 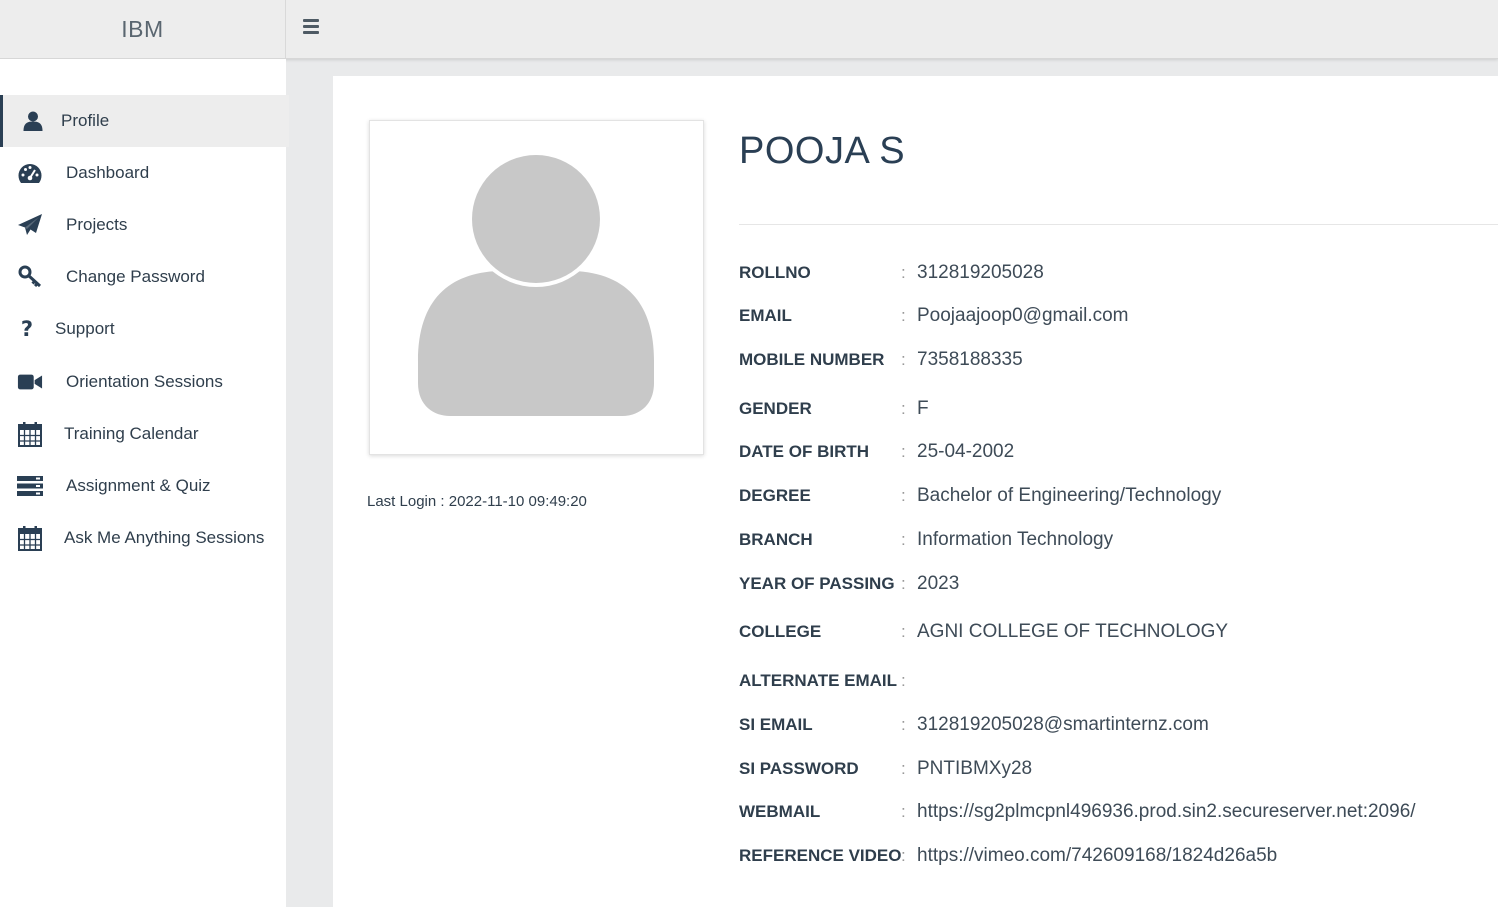 What do you see at coordinates (30, 486) in the screenshot?
I see `server-list-icon` at bounding box center [30, 486].